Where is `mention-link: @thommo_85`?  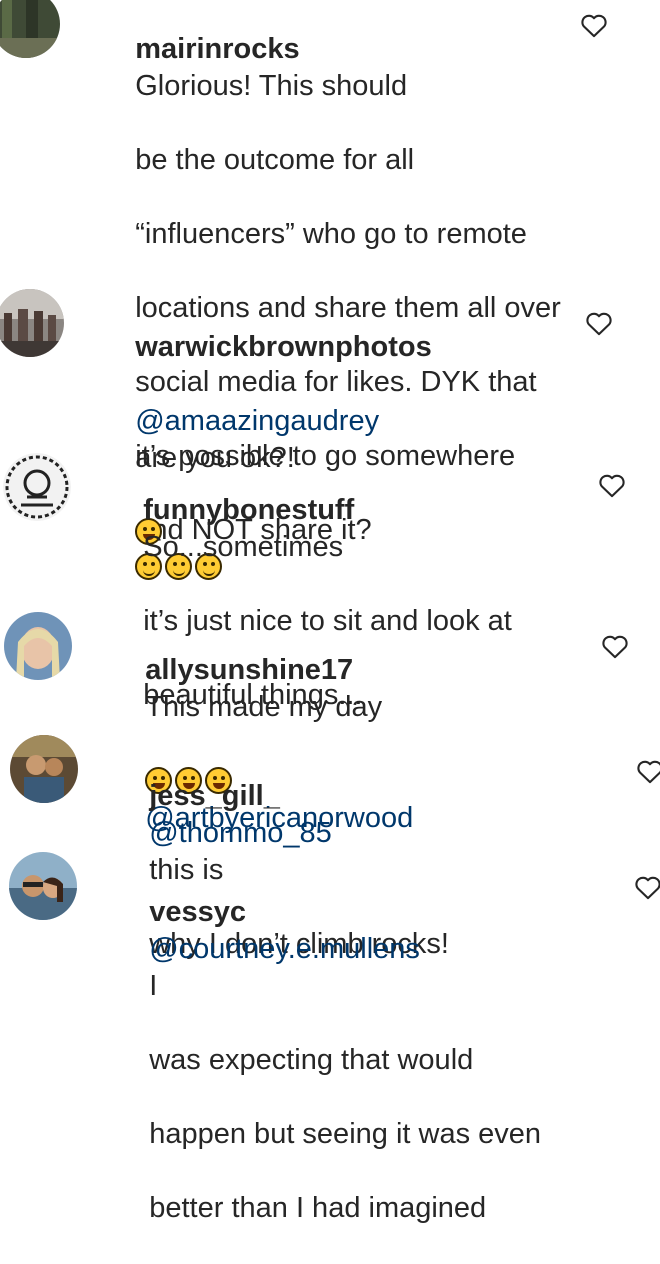 mention-link: @thommo_85 is located at coordinates (240, 833).